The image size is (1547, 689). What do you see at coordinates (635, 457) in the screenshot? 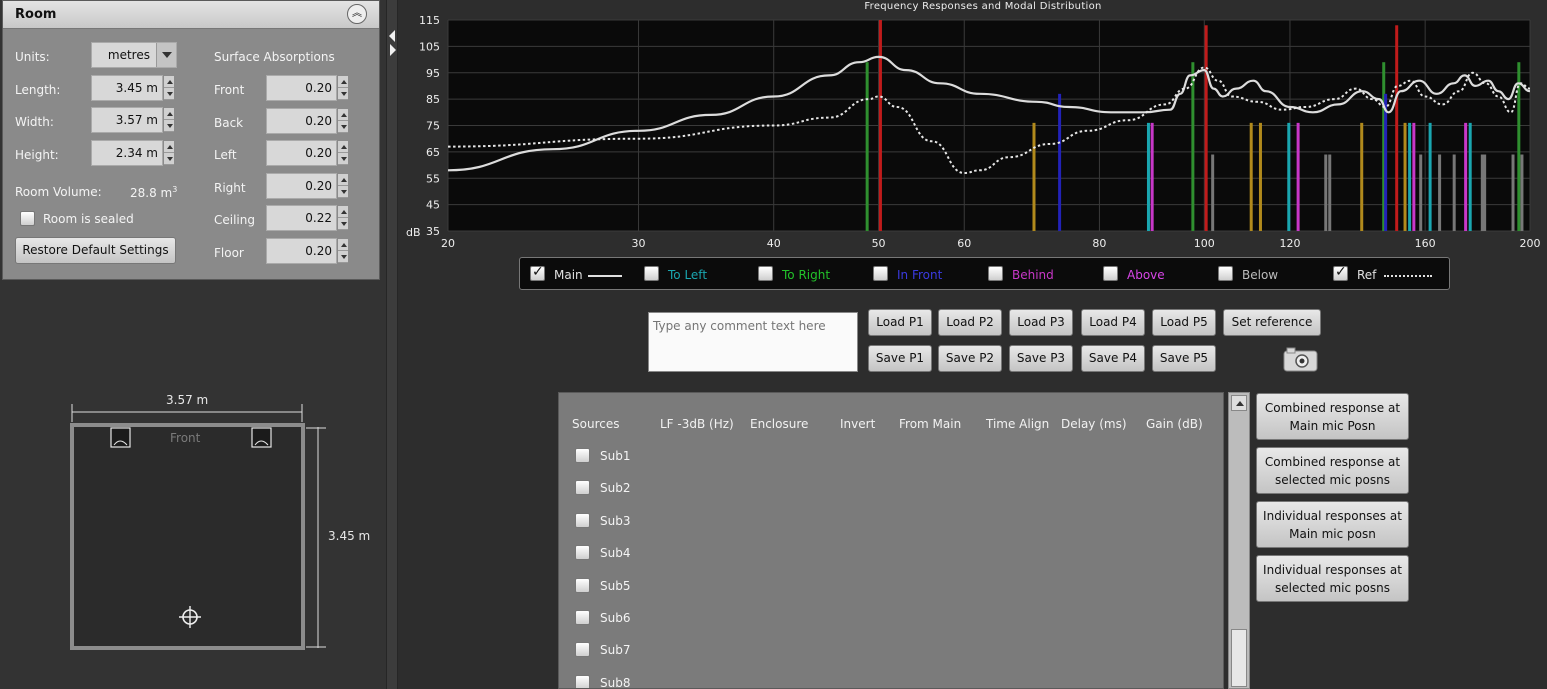
I see `sub-row-sub1: Sub1` at bounding box center [635, 457].